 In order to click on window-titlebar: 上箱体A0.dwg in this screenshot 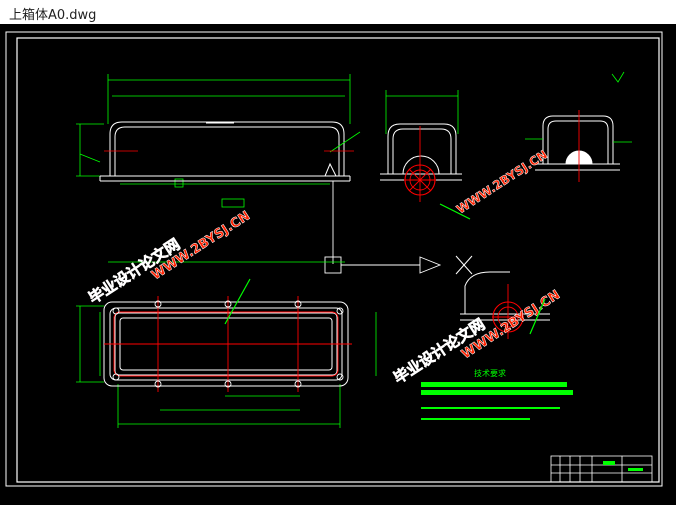, I will do `click(338, 12)`.